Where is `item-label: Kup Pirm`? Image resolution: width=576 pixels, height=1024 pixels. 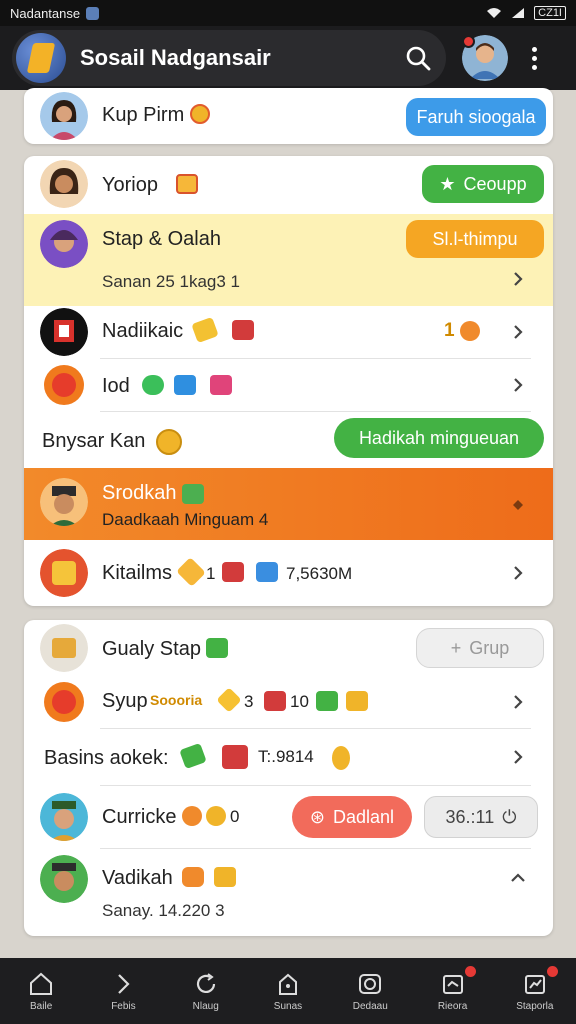
item-label: Kup Pirm is located at coordinates (143, 115).